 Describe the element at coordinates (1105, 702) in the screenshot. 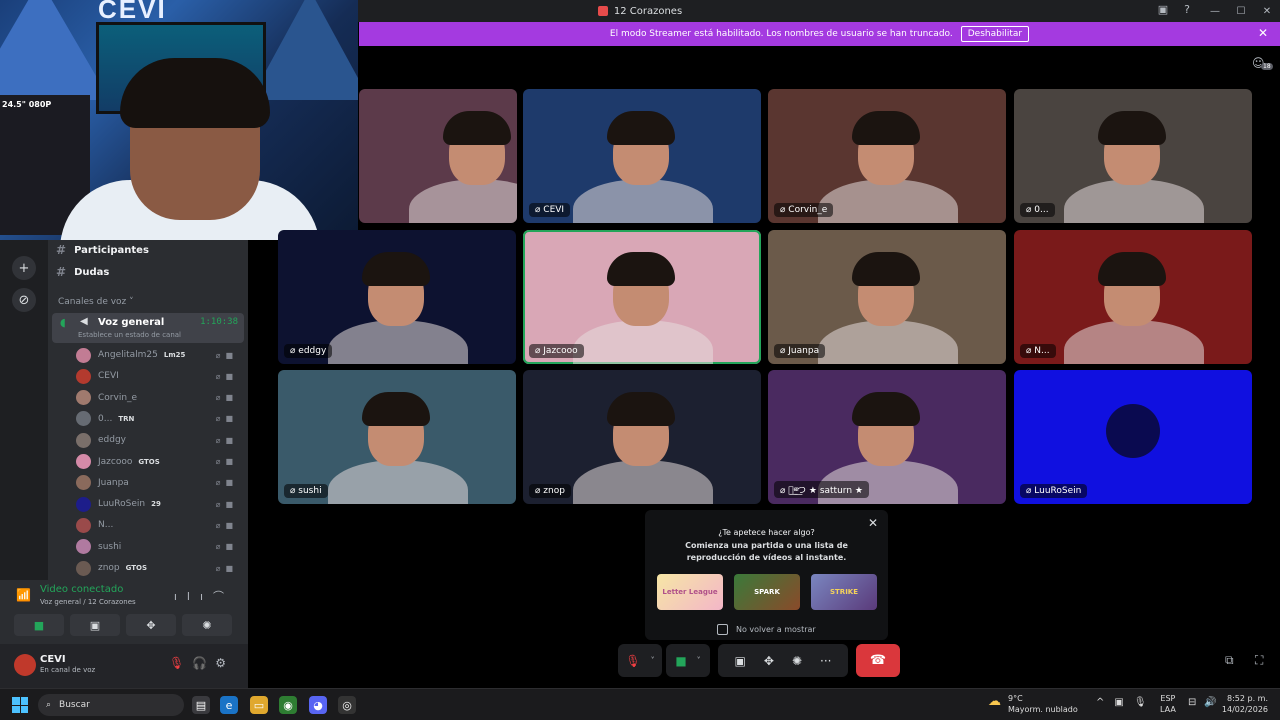

I see `chevron-up-icon: ^` at that location.